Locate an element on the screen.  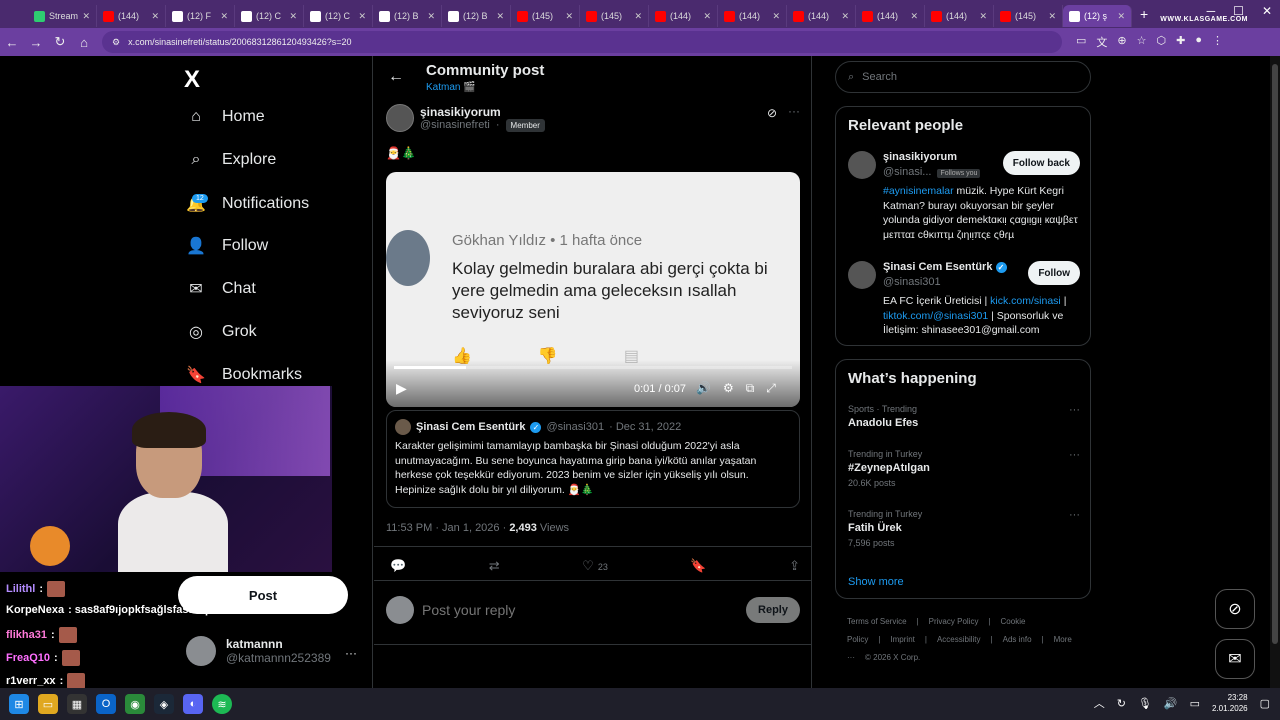
extension-icon: ⬡ is located at coordinates (1162, 42).